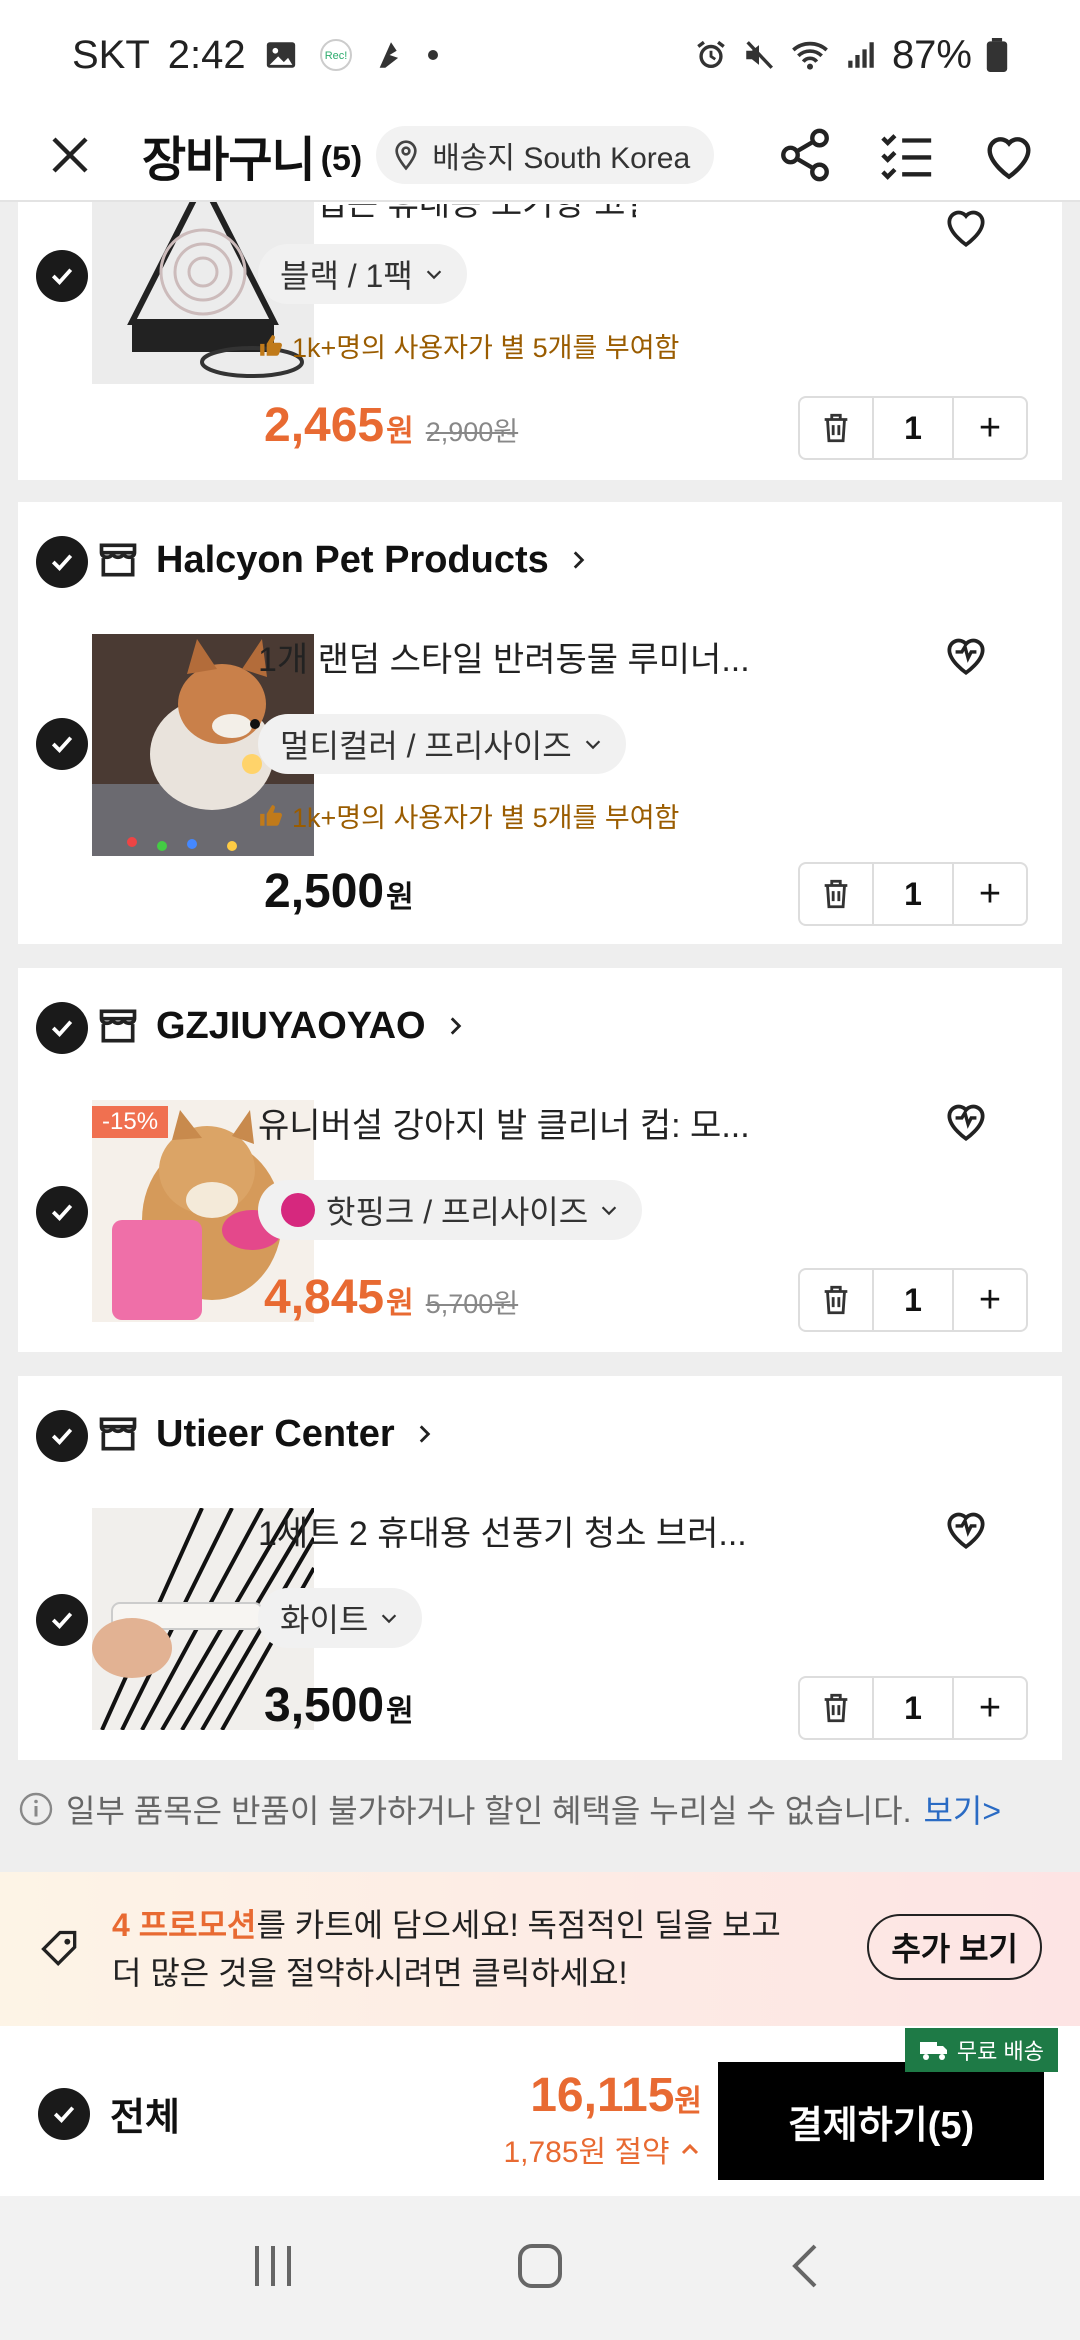  I want to click on back-button, so click(807, 2268).